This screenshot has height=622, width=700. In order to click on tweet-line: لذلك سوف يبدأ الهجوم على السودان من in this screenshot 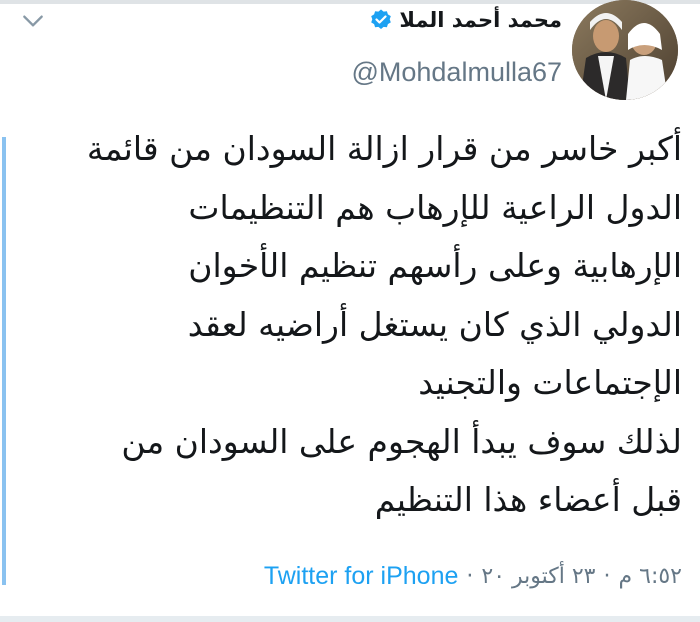, I will do `click(401, 441)`.